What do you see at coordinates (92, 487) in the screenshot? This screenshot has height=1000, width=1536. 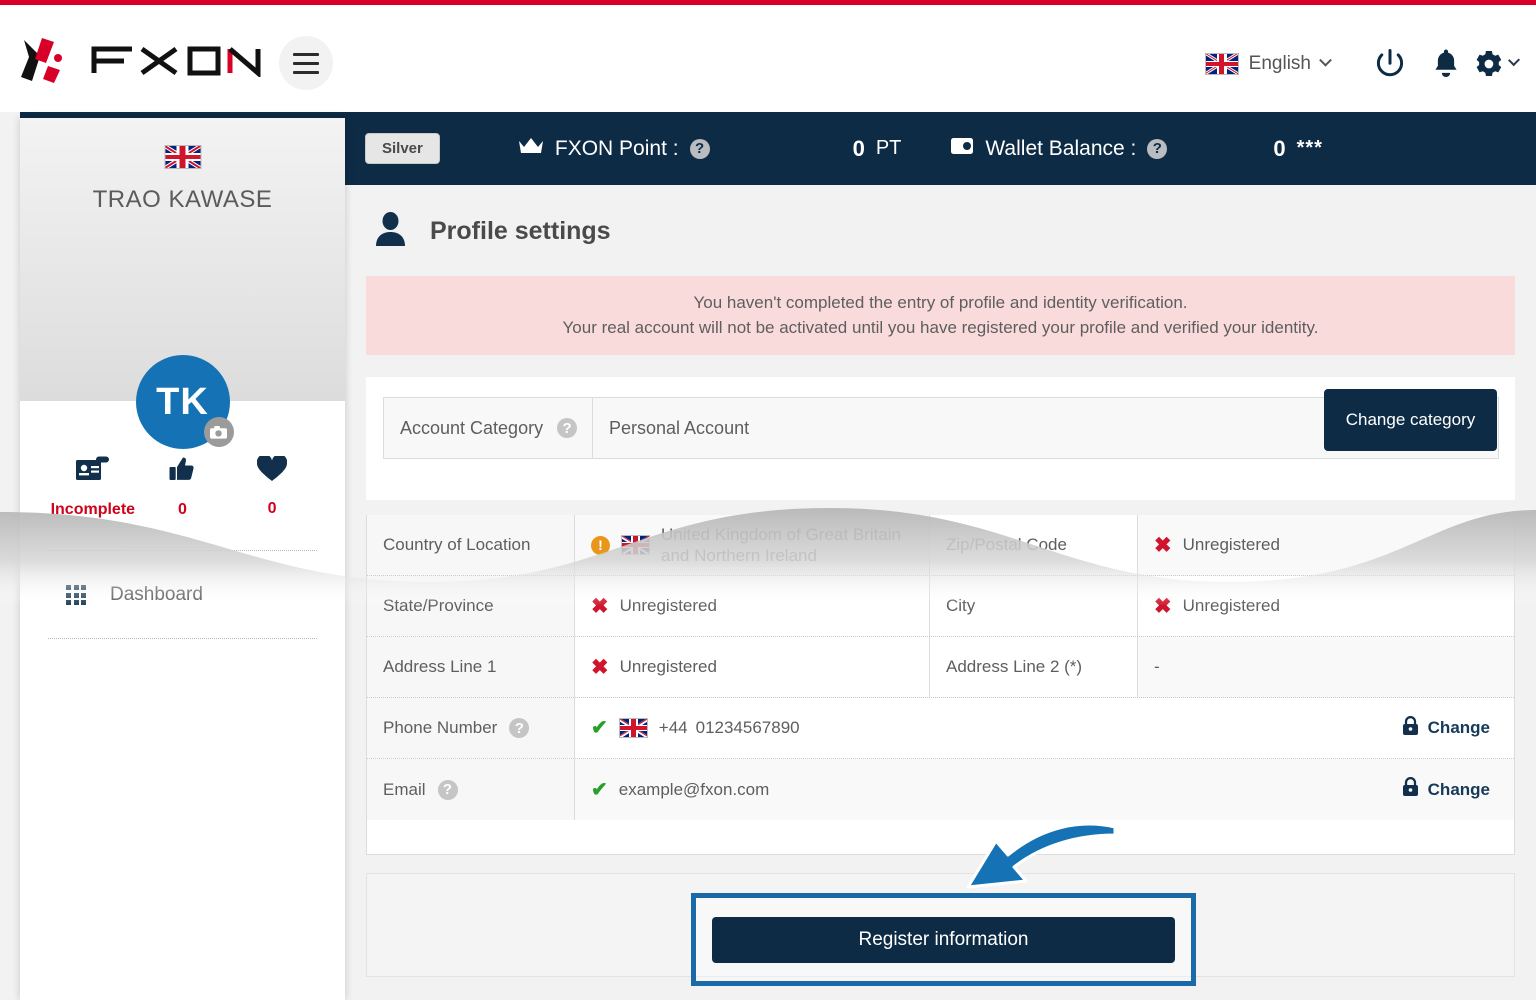 I see `sidebar-stat-identity: Incomplete` at bounding box center [92, 487].